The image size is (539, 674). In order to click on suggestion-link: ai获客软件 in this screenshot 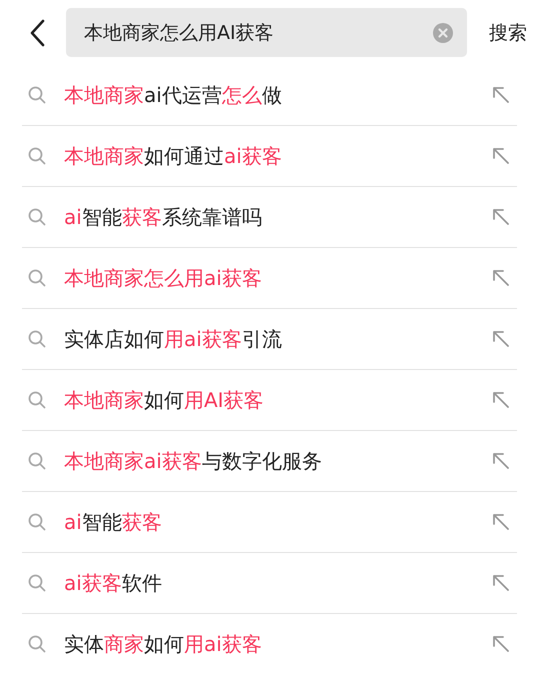, I will do `click(277, 583)`.